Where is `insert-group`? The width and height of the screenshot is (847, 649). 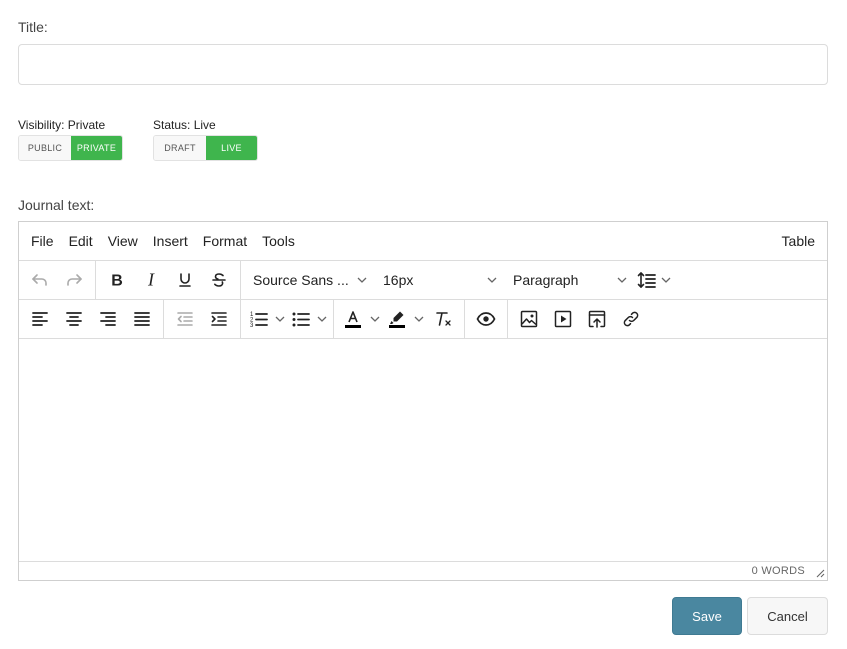
insert-group is located at coordinates (580, 319).